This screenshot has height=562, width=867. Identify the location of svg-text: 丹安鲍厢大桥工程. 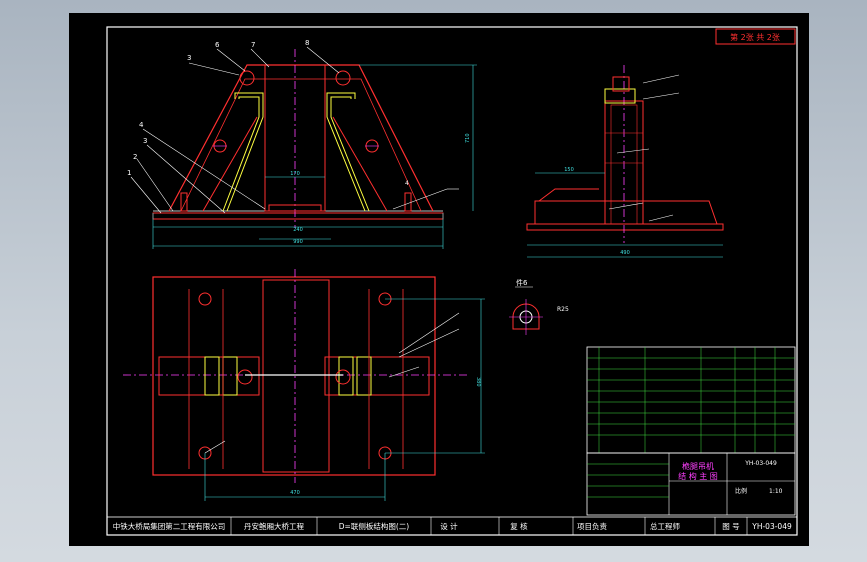
(274, 526).